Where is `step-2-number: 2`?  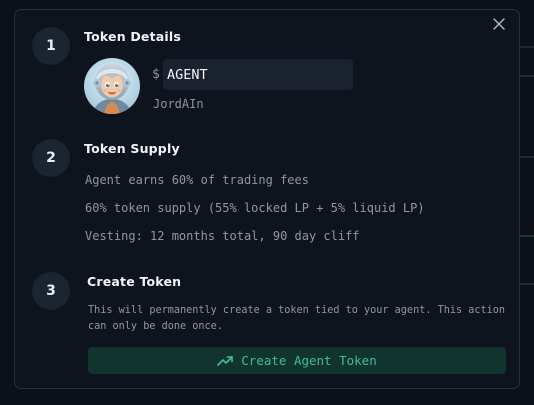 step-2-number: 2 is located at coordinates (51, 158).